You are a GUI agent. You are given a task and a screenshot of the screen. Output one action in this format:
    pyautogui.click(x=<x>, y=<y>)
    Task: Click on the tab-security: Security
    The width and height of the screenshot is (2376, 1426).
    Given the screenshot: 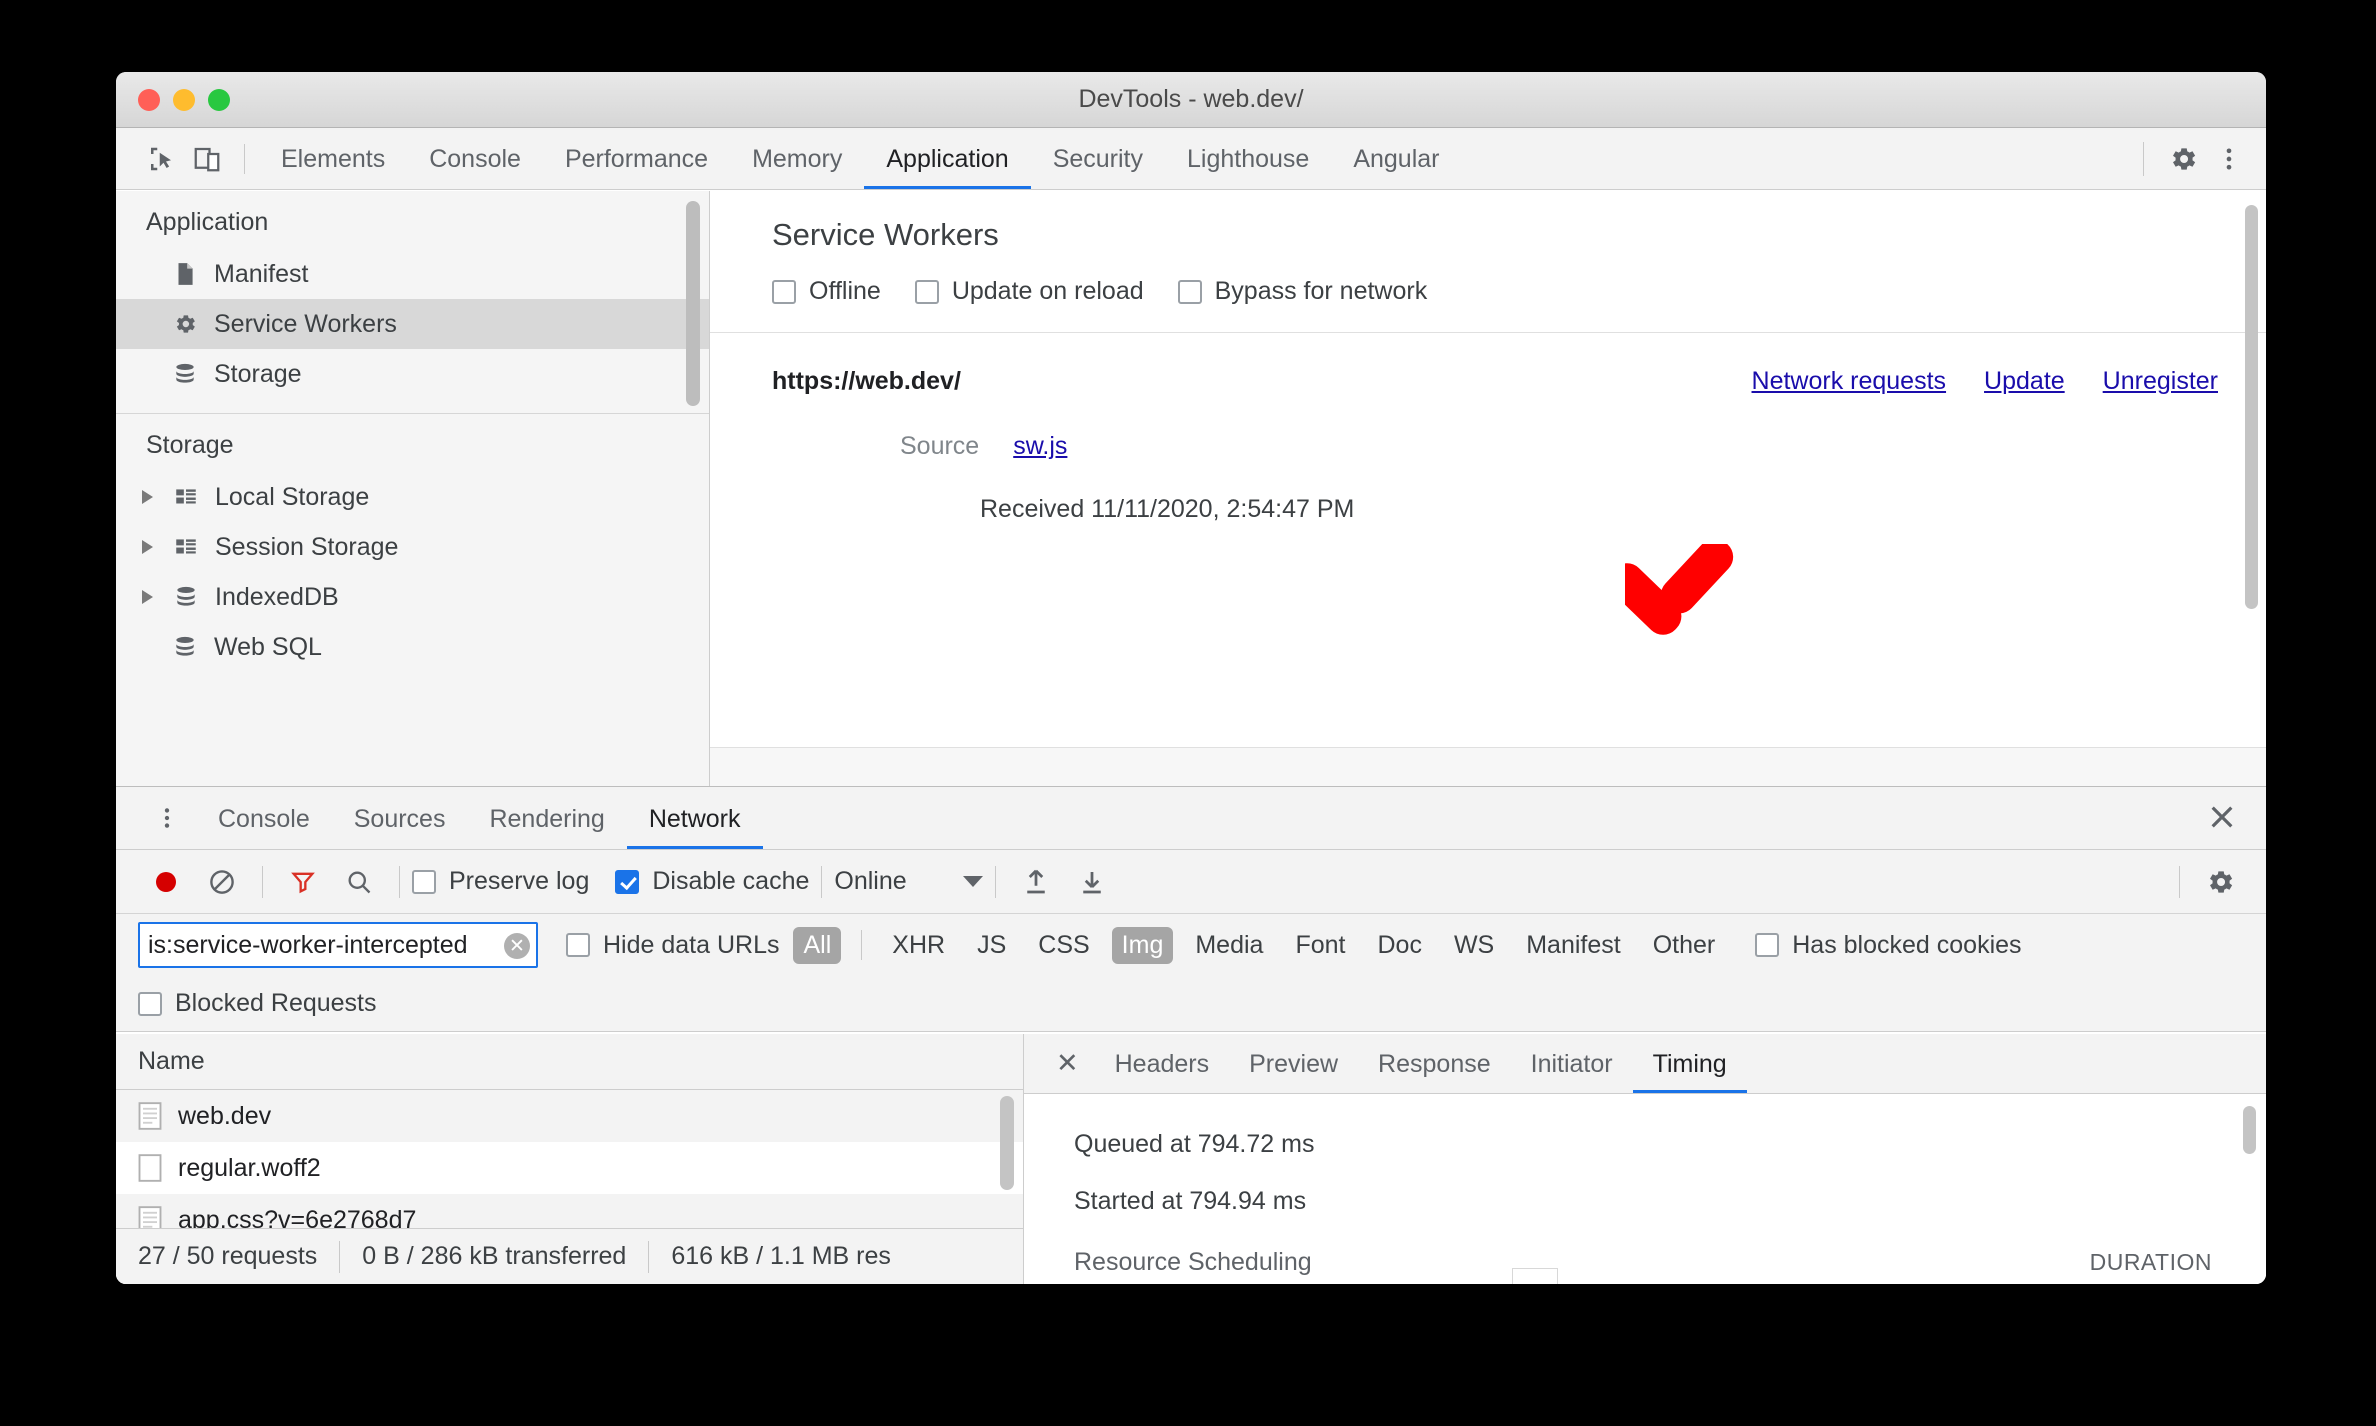 What is the action you would take?
    pyautogui.click(x=1098, y=158)
    